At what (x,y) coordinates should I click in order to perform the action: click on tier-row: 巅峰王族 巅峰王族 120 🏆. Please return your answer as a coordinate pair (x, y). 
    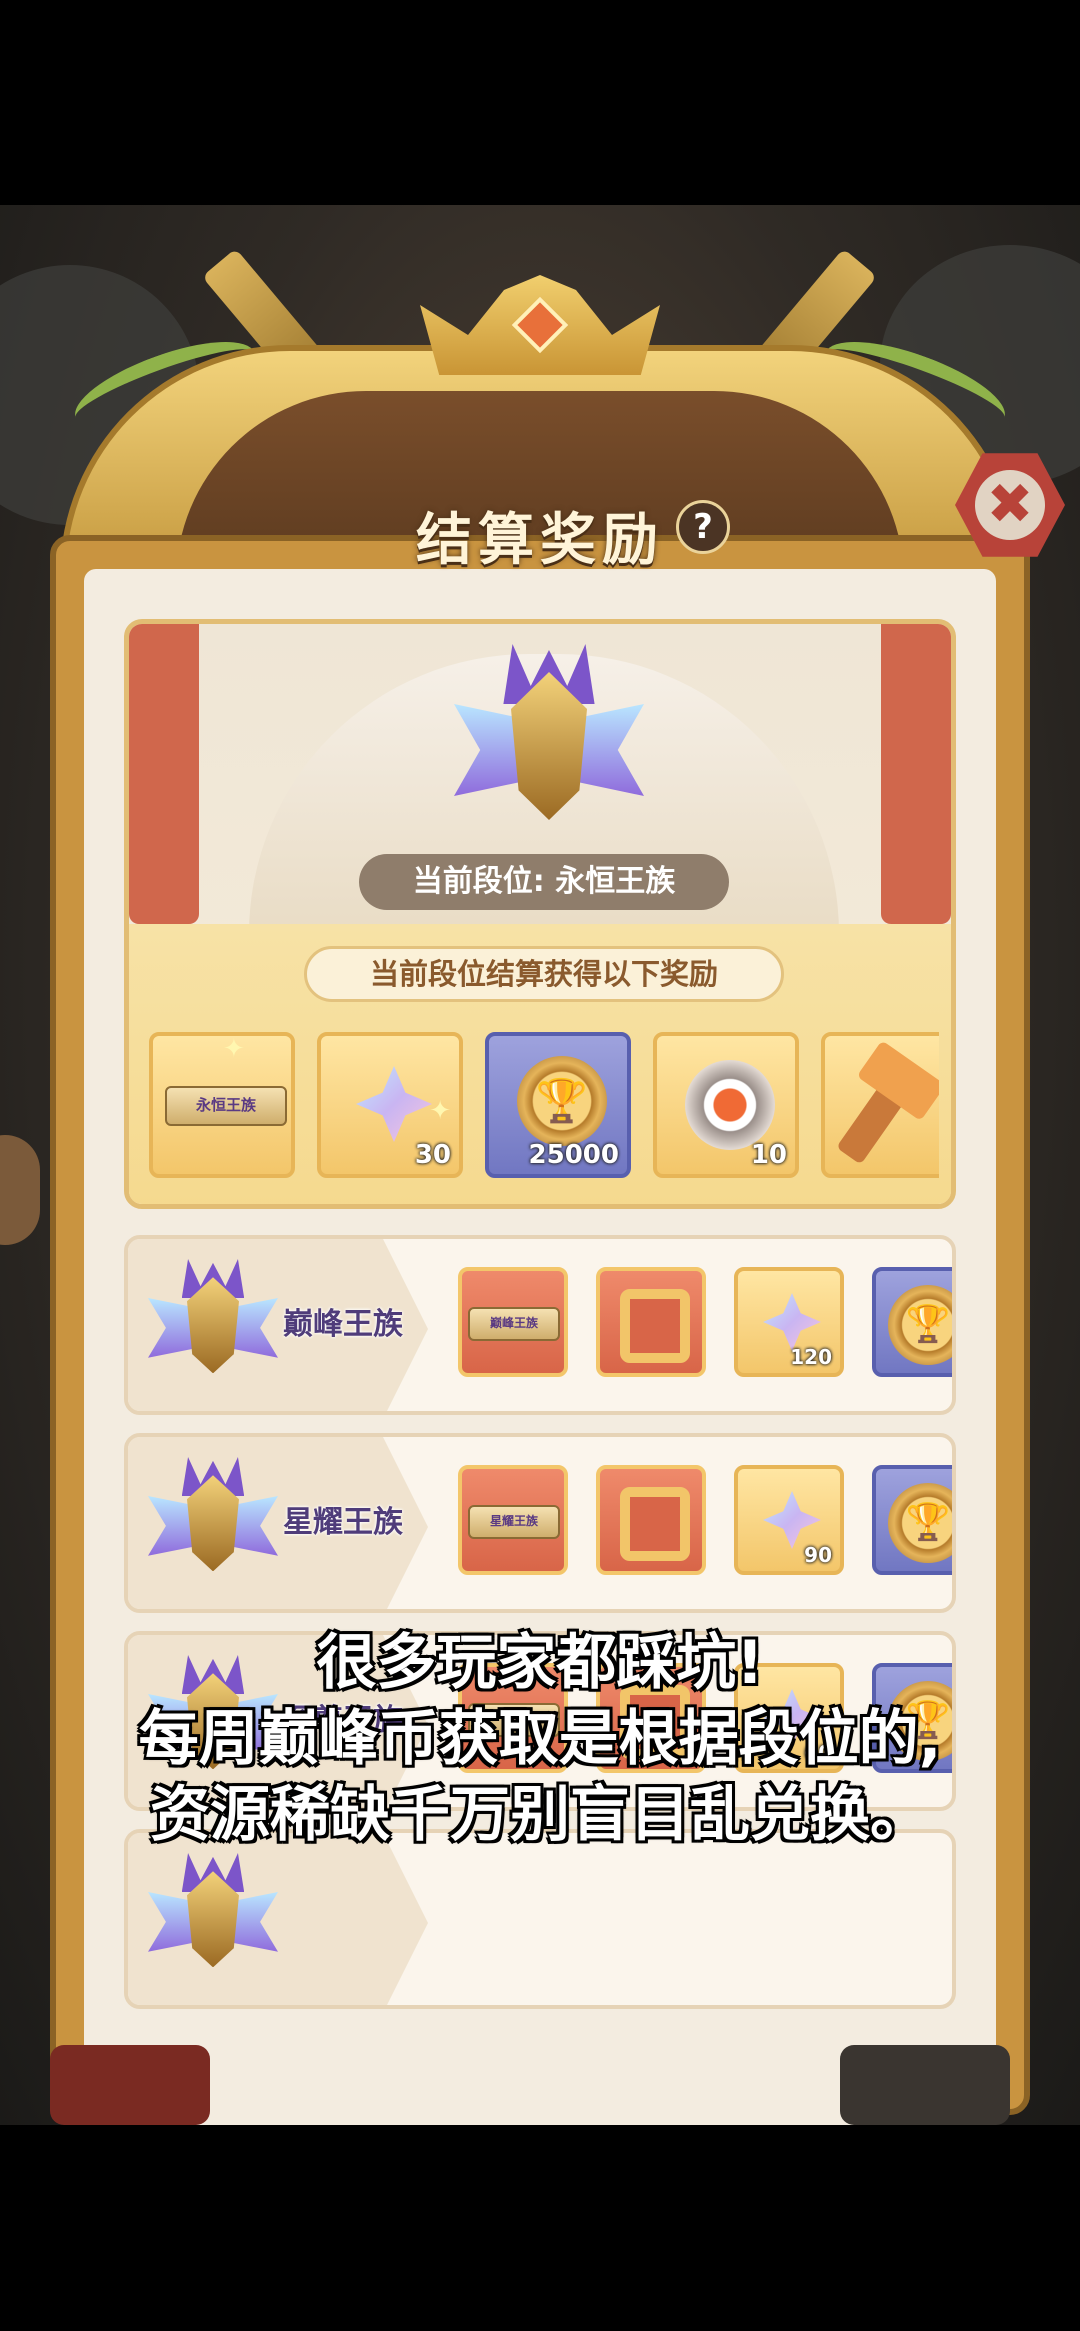
    Looking at the image, I should click on (540, 1325).